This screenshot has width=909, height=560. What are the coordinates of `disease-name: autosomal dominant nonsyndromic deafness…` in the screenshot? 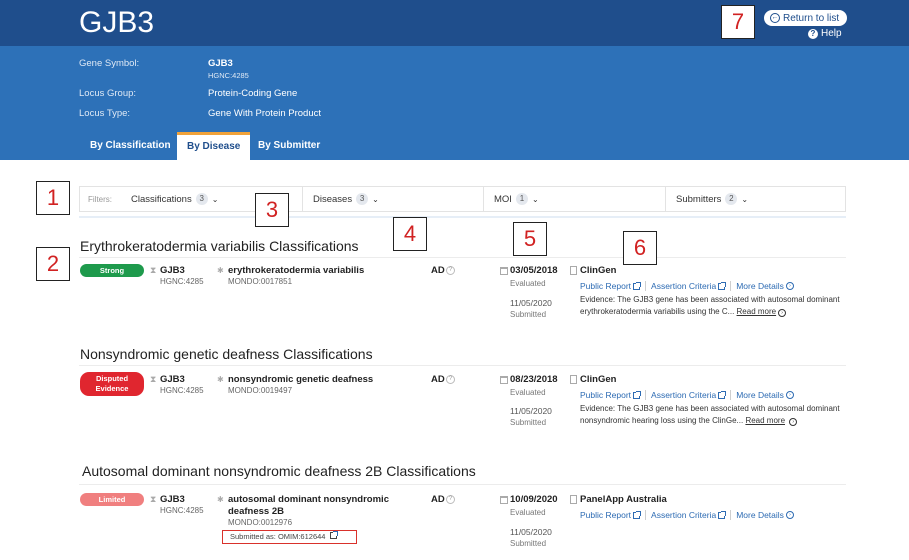 It's located at (308, 506).